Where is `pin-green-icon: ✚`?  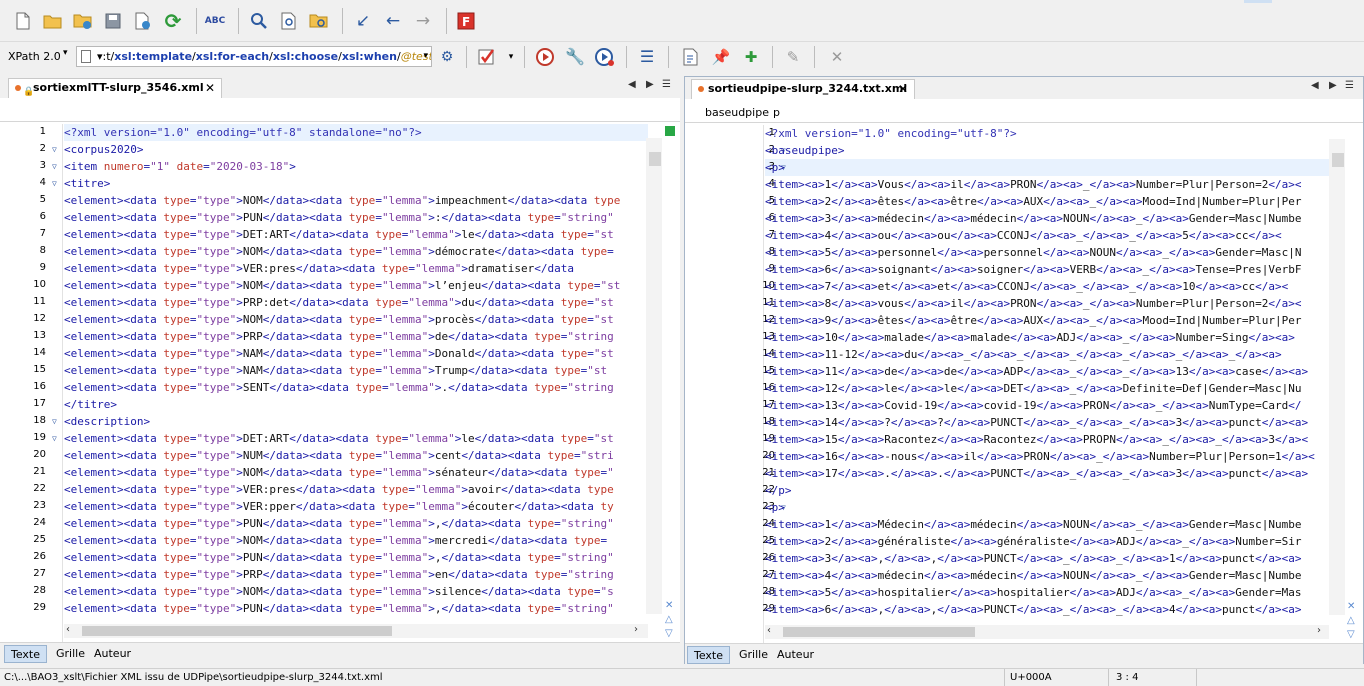
pin-green-icon: ✚ is located at coordinates (751, 57).